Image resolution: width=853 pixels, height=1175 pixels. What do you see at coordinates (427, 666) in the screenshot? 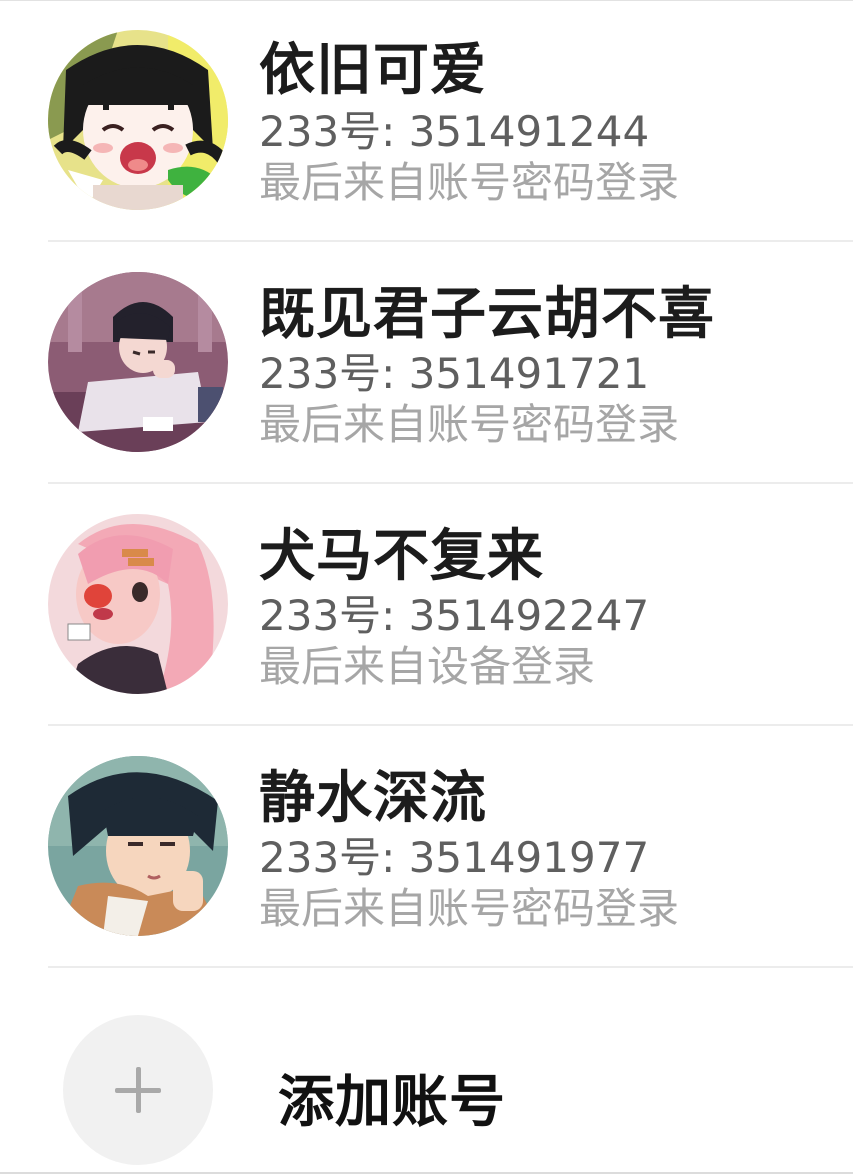
I see `login-source: 最后来自设备登录` at bounding box center [427, 666].